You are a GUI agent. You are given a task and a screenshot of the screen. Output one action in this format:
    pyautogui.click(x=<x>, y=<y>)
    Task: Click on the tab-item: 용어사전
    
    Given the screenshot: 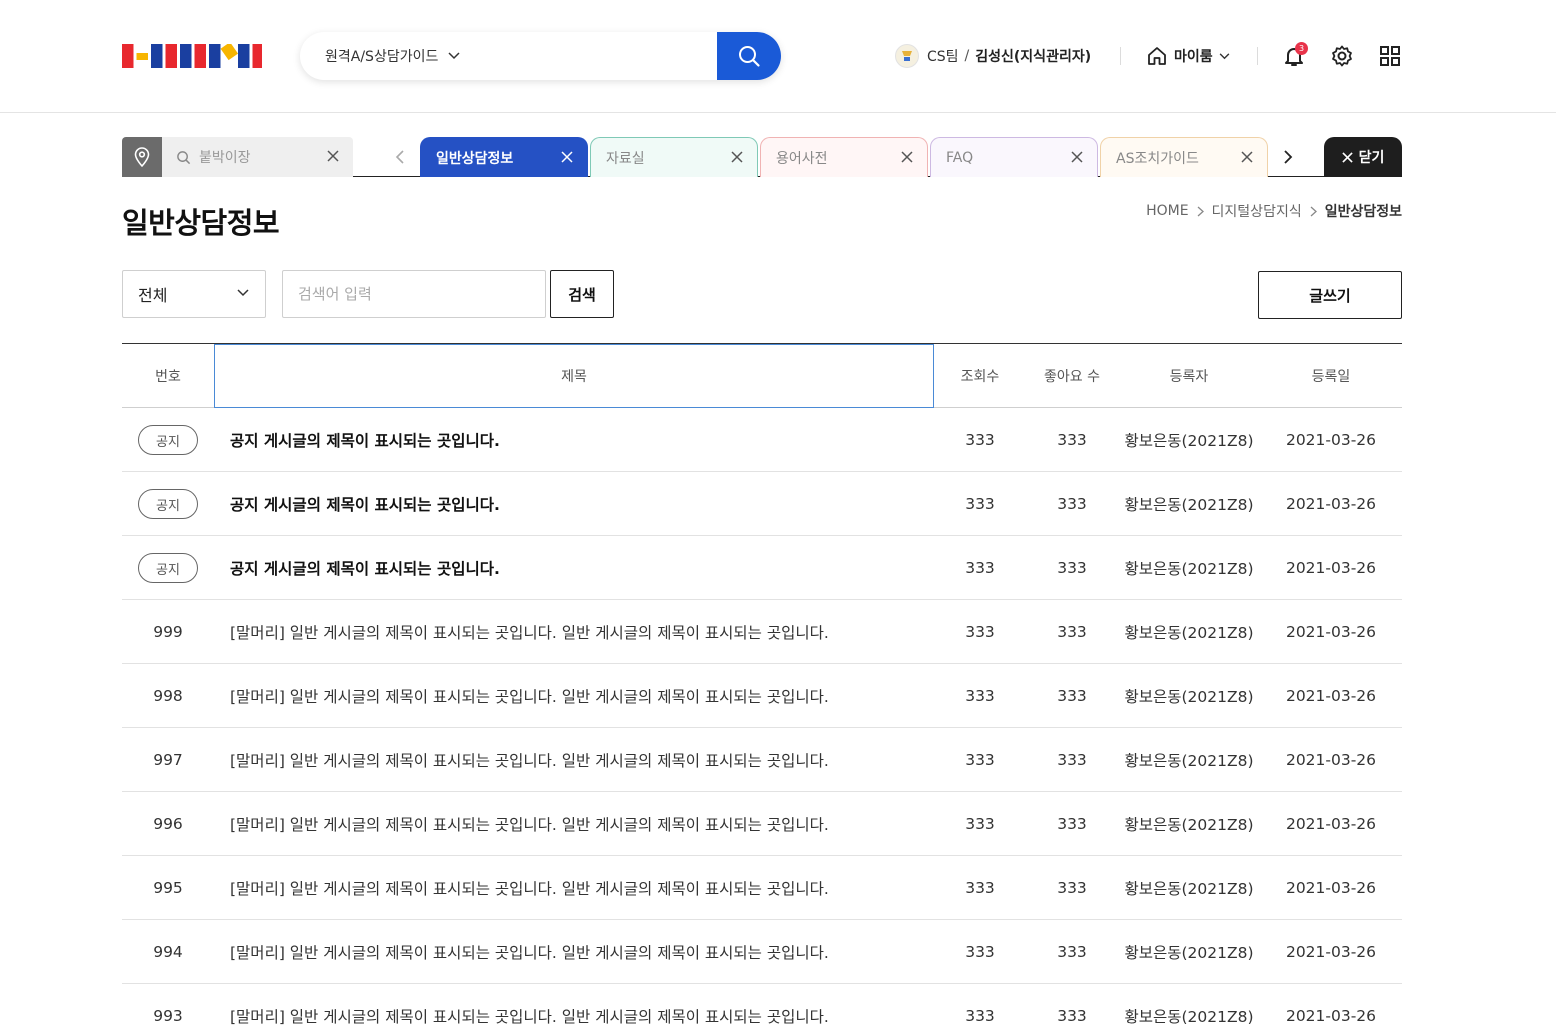 What is the action you would take?
    pyautogui.click(x=844, y=157)
    